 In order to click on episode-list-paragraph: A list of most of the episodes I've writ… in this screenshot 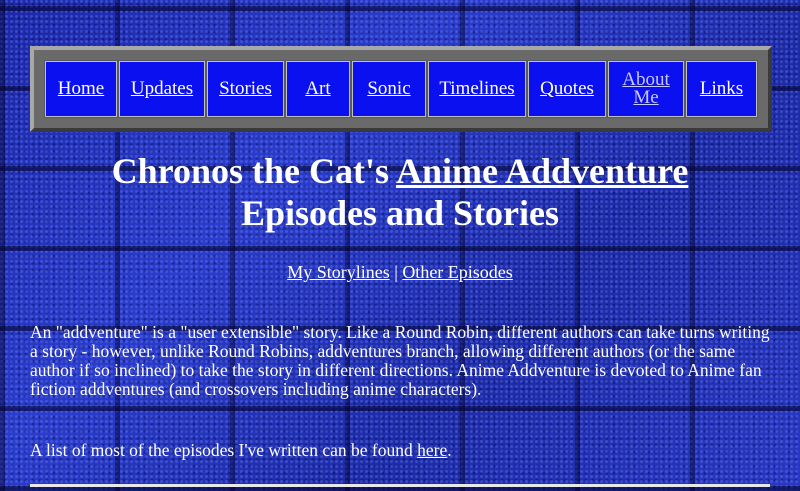, I will do `click(400, 450)`.